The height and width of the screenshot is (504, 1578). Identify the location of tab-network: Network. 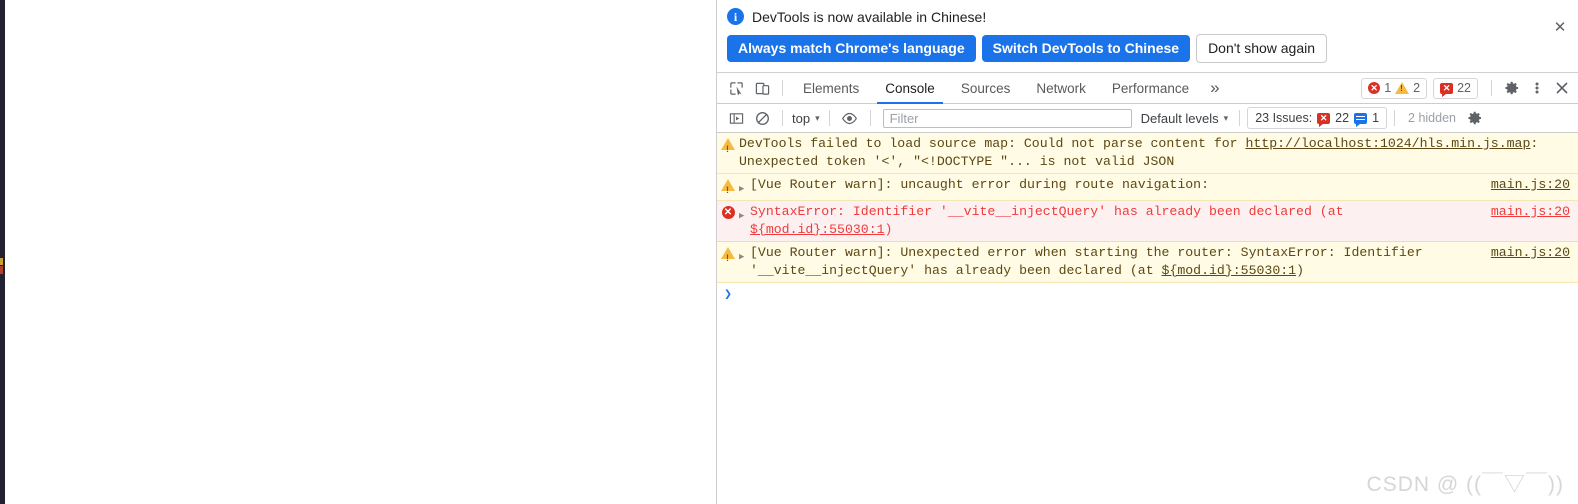
(1061, 88).